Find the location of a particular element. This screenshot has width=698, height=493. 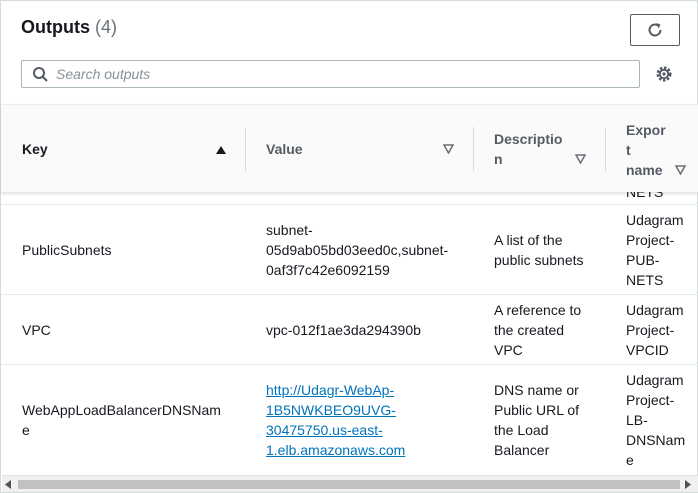

value-line: 05d9ab05bd03eed0c,subnet- is located at coordinates (357, 250).